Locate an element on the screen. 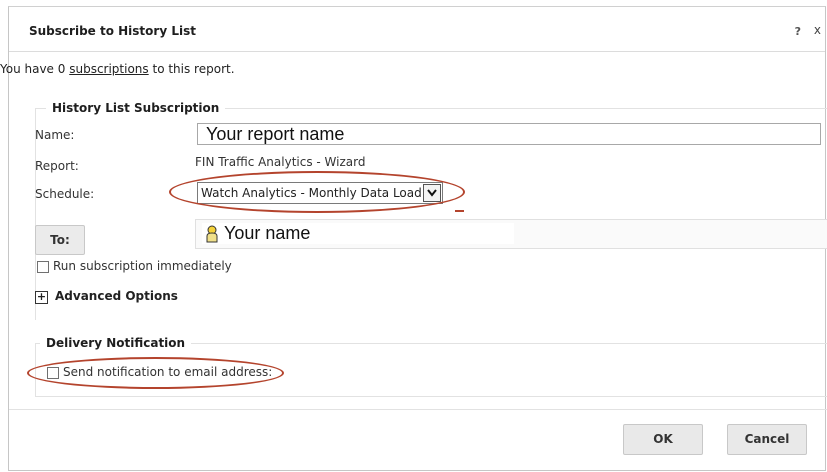  cancel-button: Cancel is located at coordinates (767, 439).